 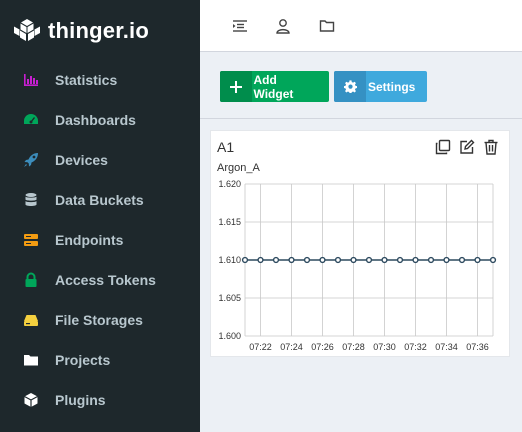 I want to click on gear-icon, so click(x=350, y=86).